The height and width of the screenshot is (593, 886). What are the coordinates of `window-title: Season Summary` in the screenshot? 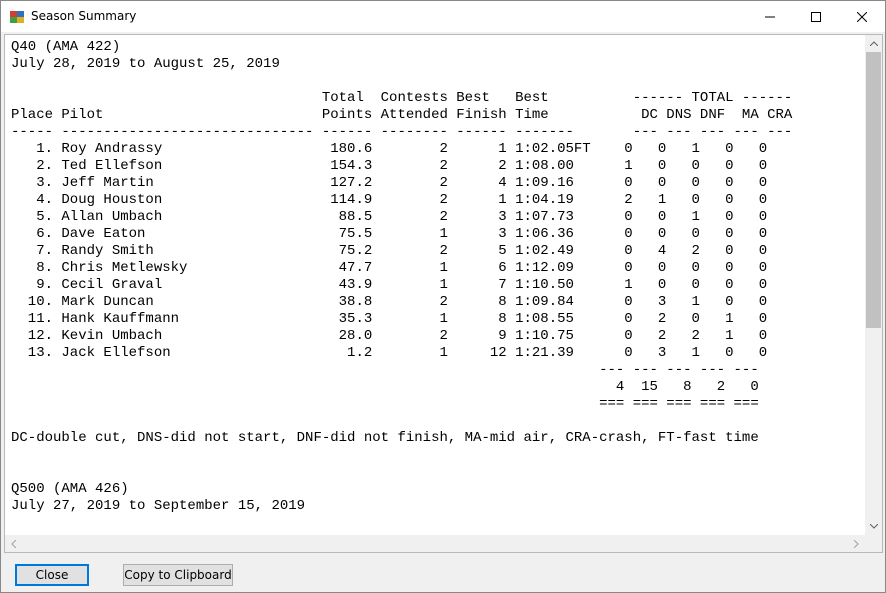 It's located at (84, 16).